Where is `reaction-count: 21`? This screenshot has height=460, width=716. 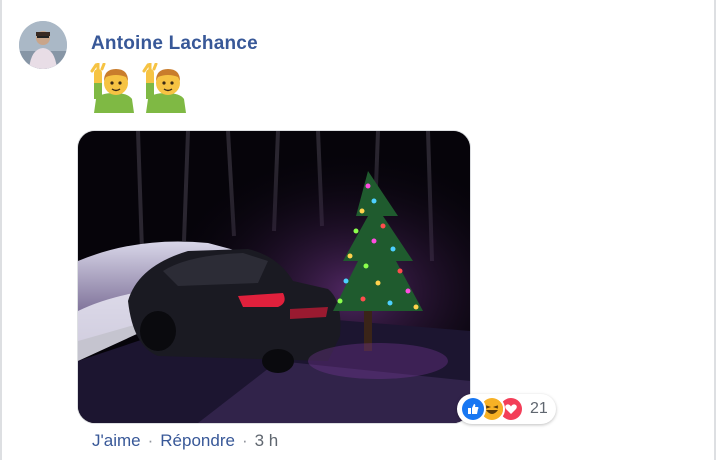 reaction-count: 21 is located at coordinates (539, 408).